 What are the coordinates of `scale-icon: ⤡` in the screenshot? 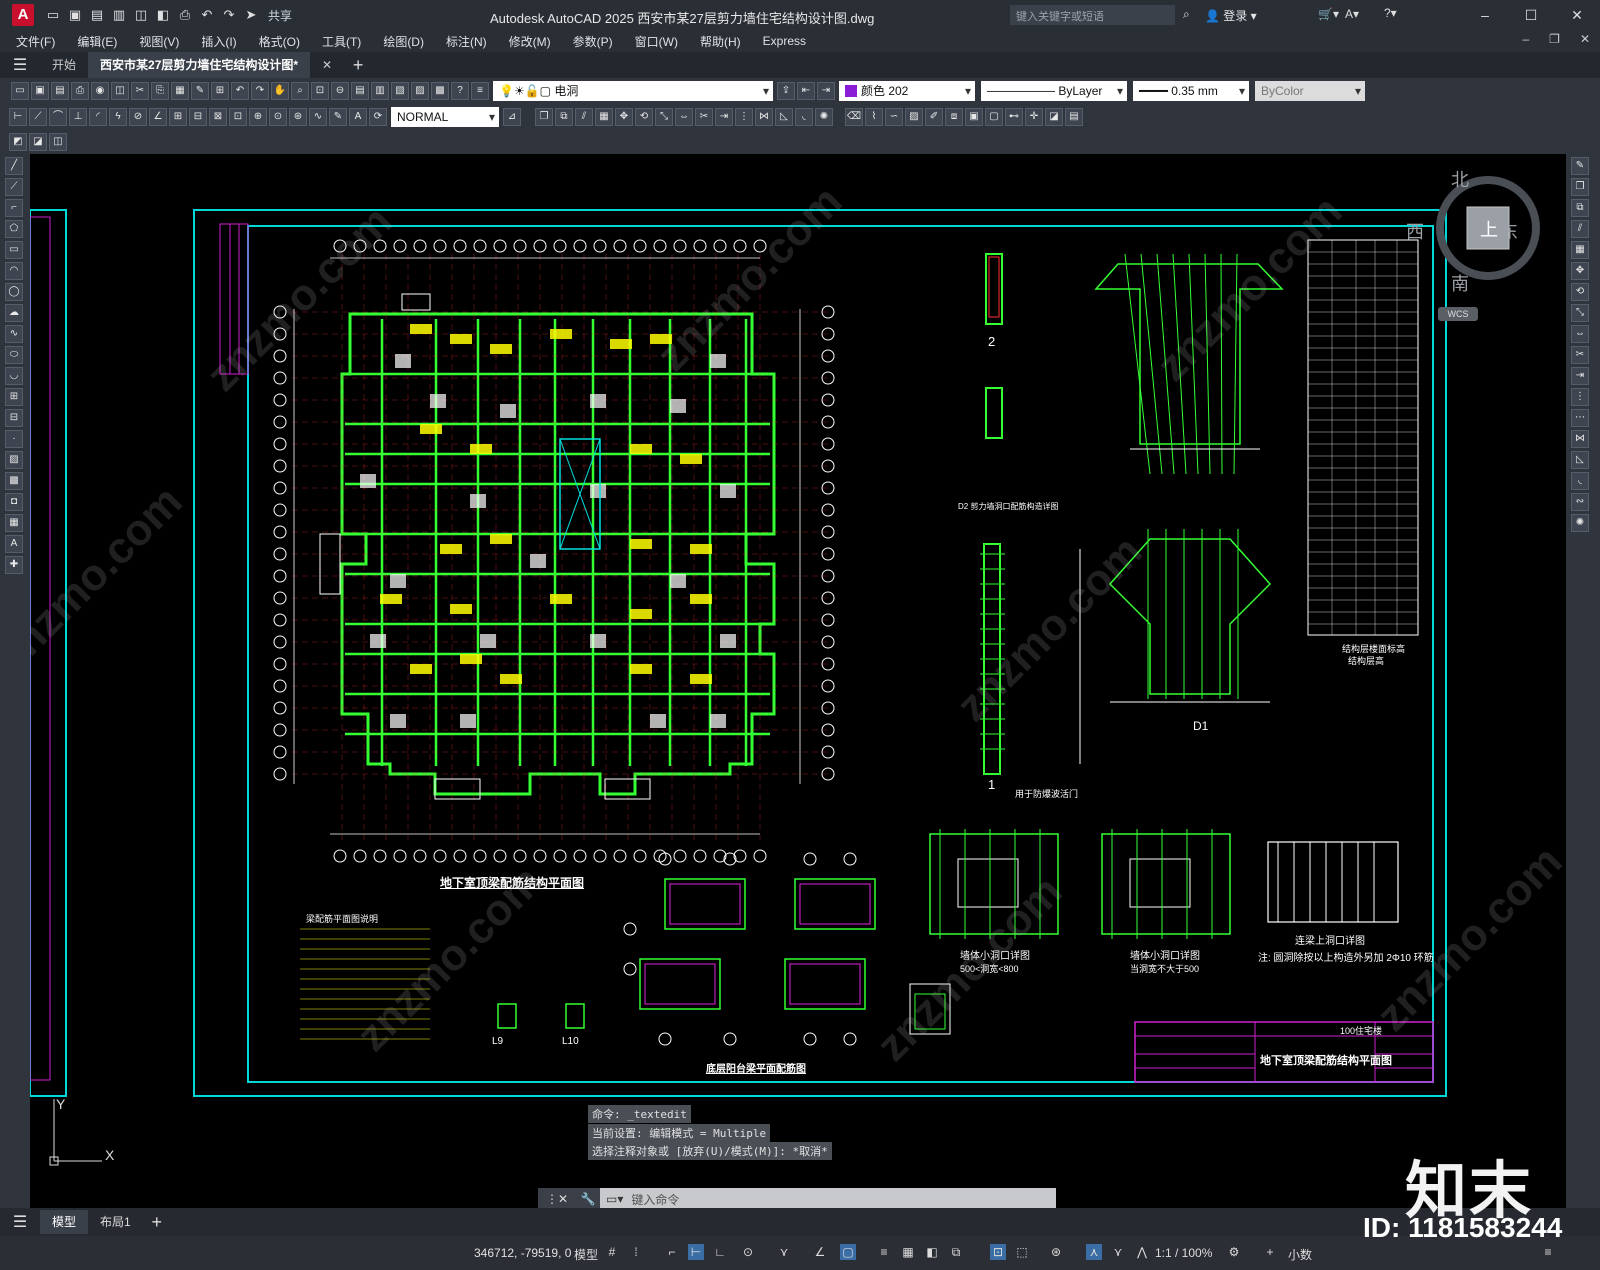 It's located at (664, 117).